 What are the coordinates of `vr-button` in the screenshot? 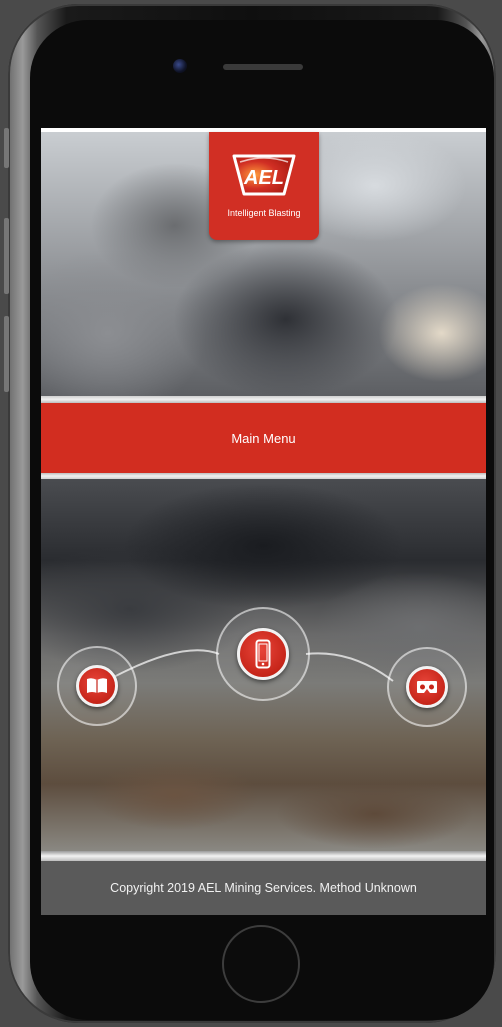 It's located at (427, 687).